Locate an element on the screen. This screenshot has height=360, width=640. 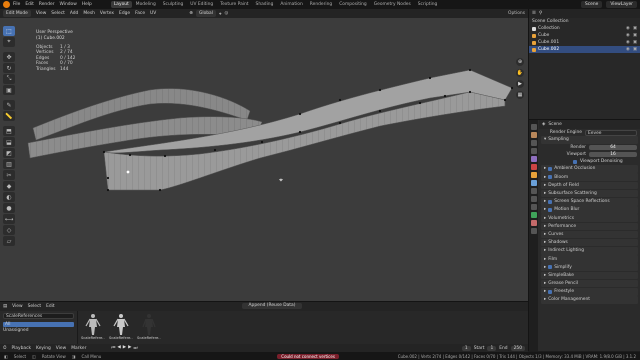
data-tab-icon is located at coordinates (533, 215).